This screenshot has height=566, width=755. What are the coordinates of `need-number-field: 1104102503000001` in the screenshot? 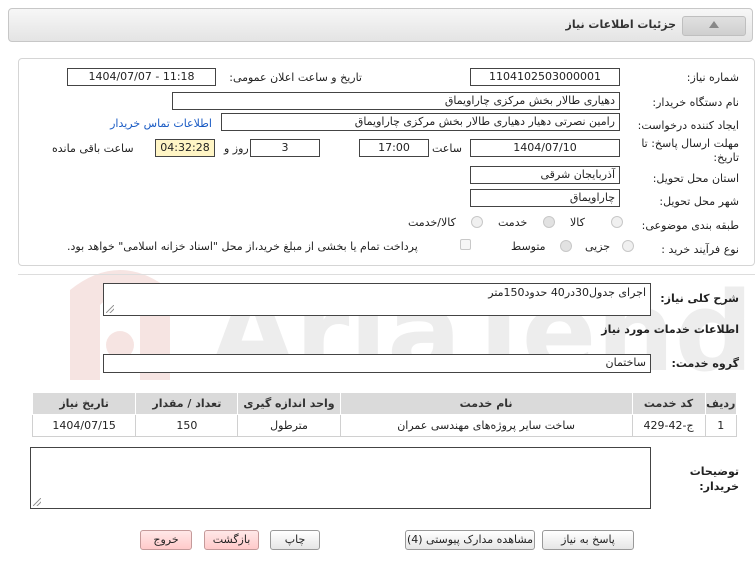 It's located at (545, 77).